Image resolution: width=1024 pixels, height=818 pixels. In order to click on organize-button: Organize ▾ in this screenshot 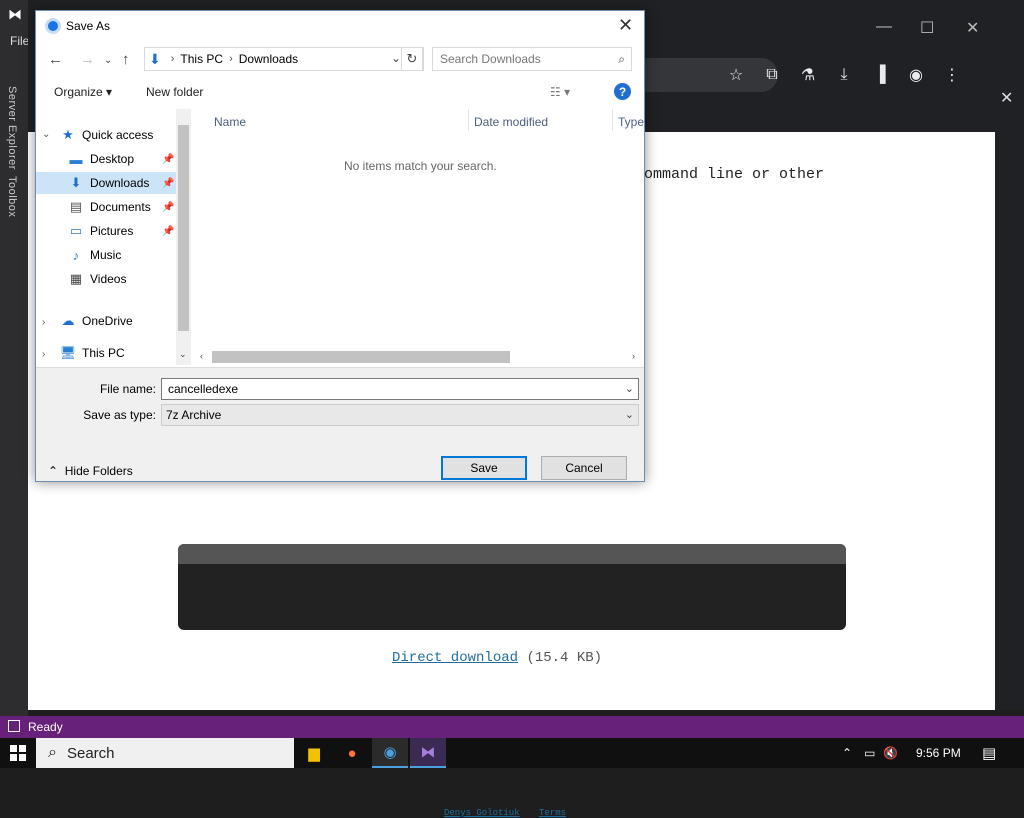, I will do `click(83, 92)`.